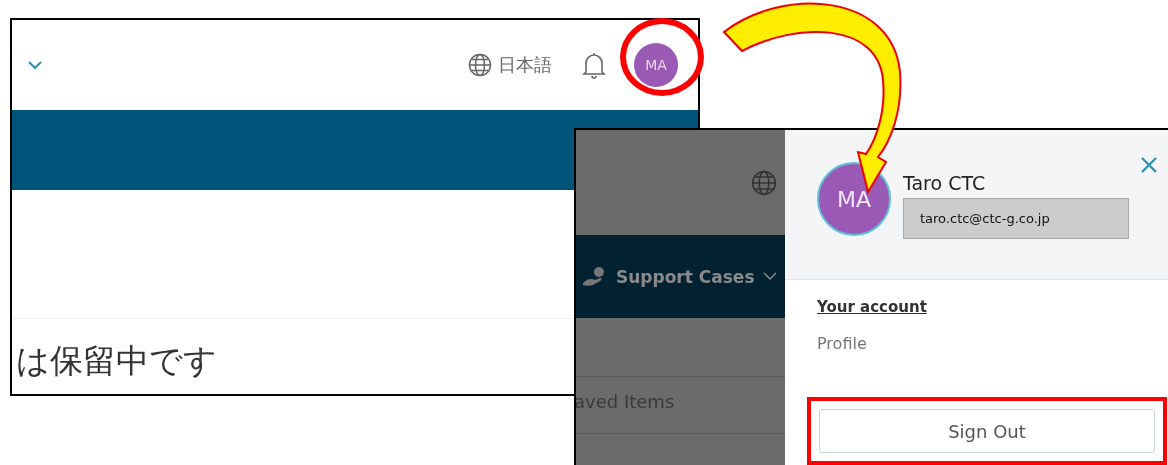 The width and height of the screenshot is (1168, 465). I want to click on profile-link: Profile, so click(842, 343).